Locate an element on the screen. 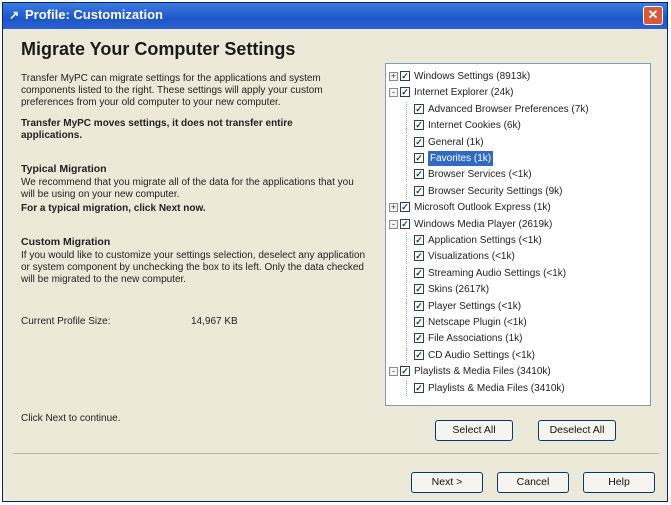 This screenshot has width=671, height=505. tree-item-label: Netscape Plugin (<1k) is located at coordinates (477, 322).